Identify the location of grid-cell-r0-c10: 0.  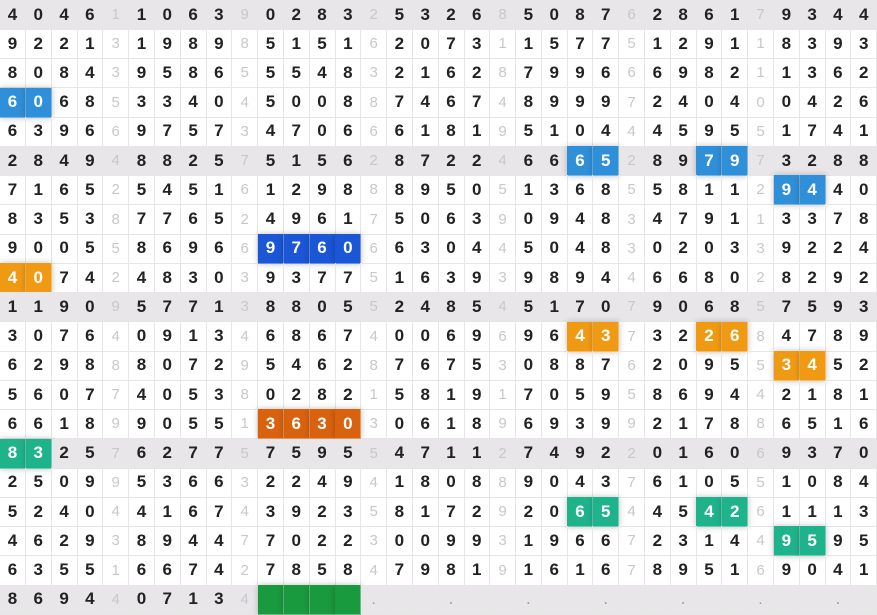
(270, 15).